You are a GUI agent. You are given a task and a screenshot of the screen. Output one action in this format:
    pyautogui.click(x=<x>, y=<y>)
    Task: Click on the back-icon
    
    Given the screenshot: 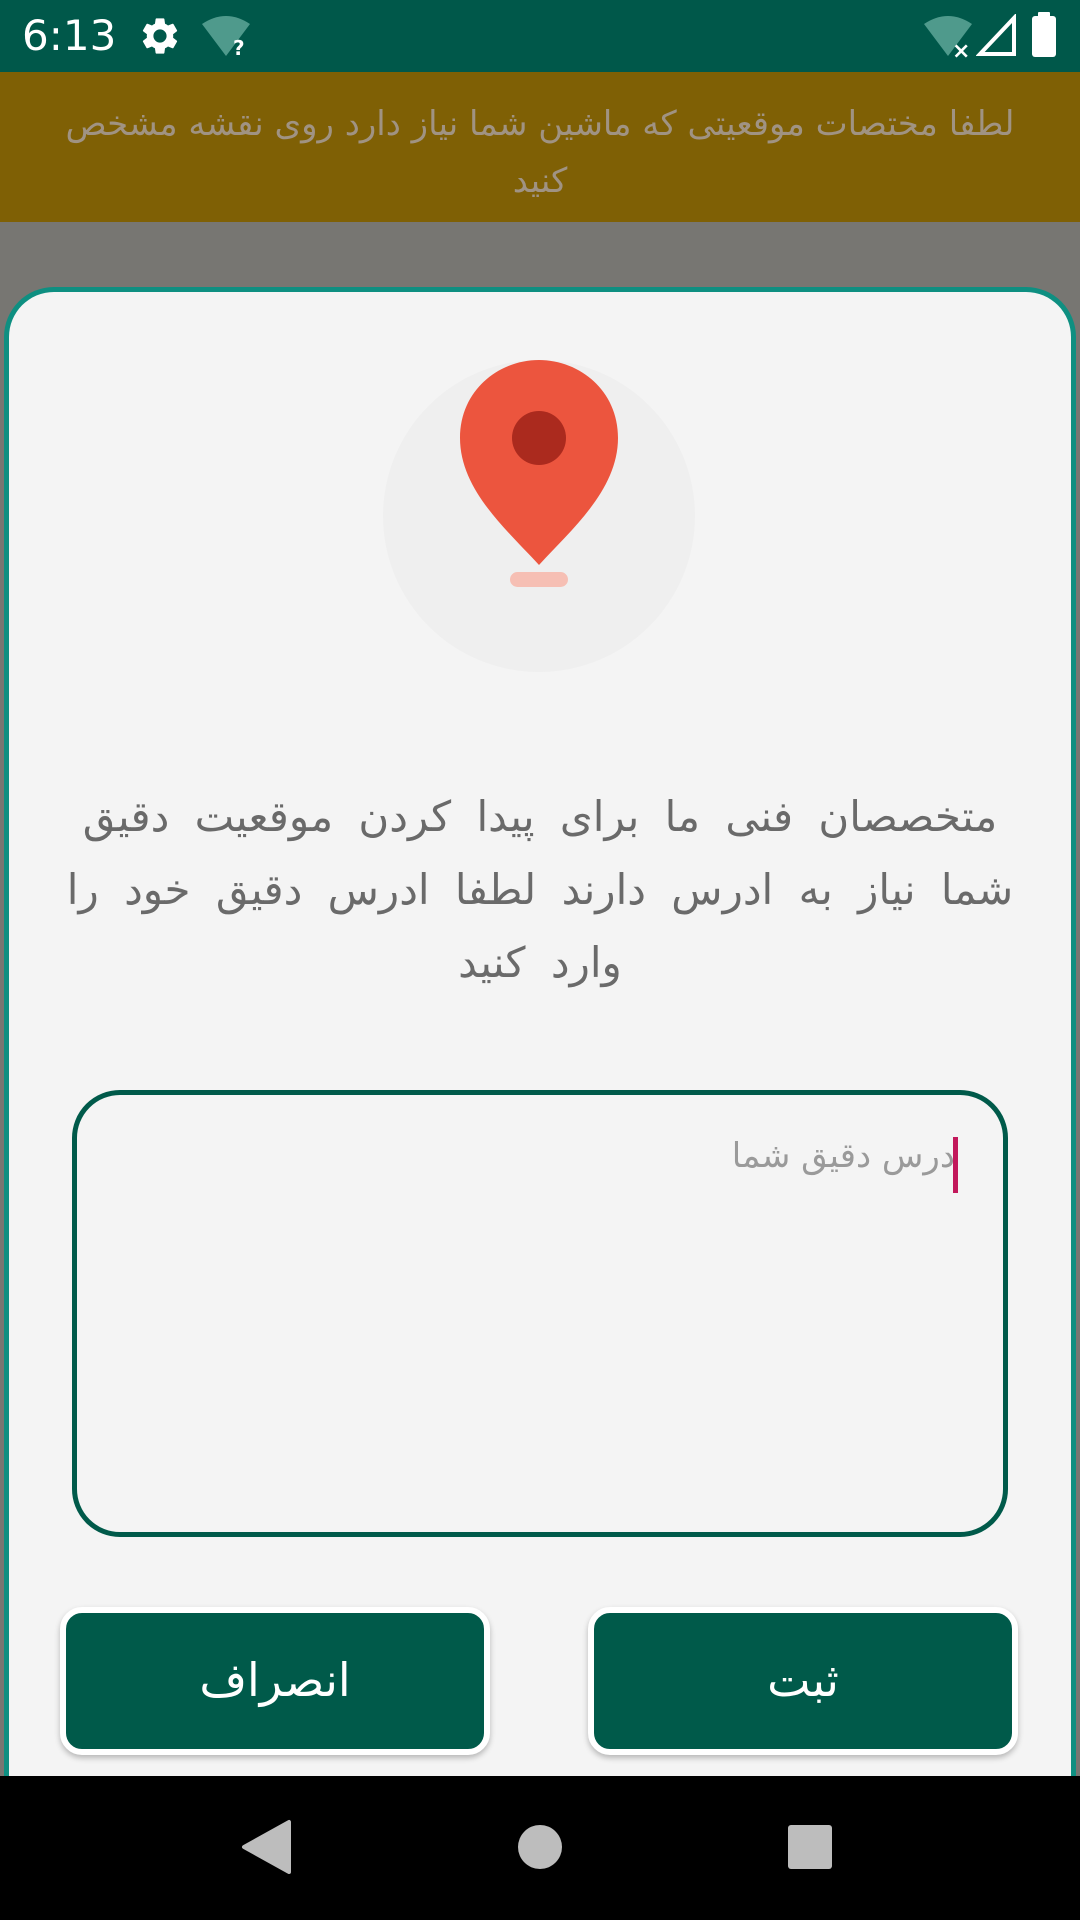 What is the action you would take?
    pyautogui.click(x=267, y=1848)
    